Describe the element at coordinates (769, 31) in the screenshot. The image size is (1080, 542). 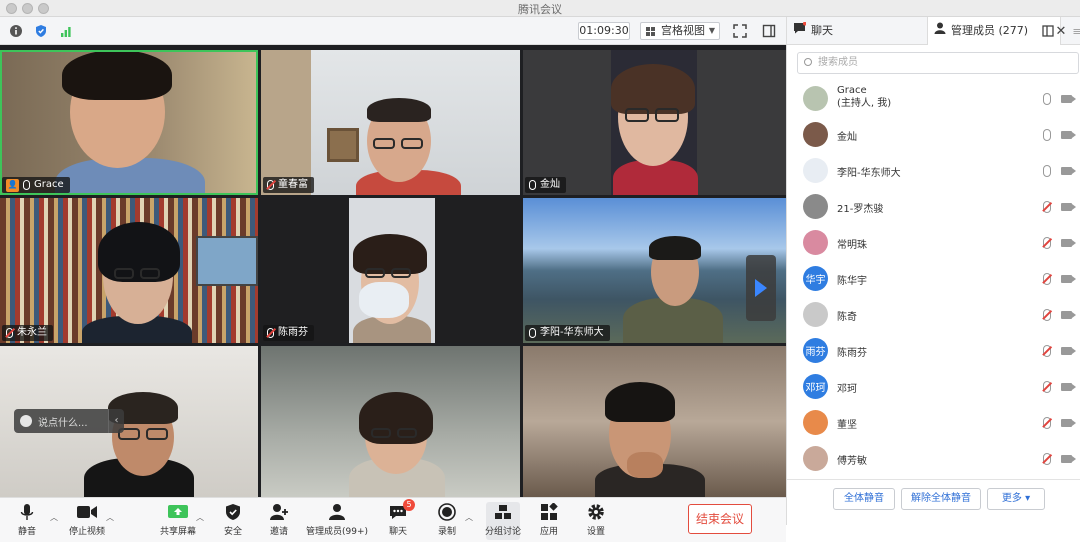
I see `sidebar-toggle-icon` at that location.